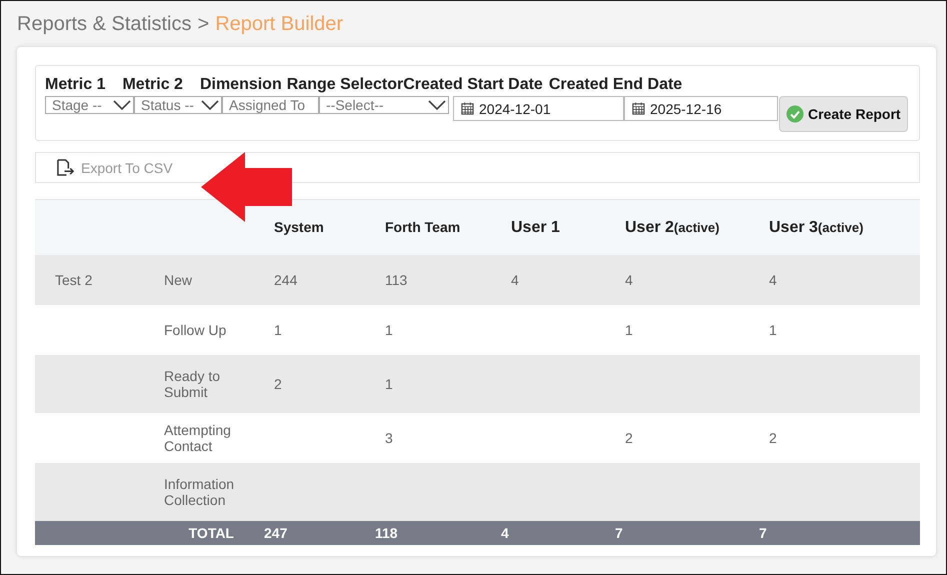 The height and width of the screenshot is (575, 947). What do you see at coordinates (270, 105) in the screenshot?
I see `select-field: Assigned To` at bounding box center [270, 105].